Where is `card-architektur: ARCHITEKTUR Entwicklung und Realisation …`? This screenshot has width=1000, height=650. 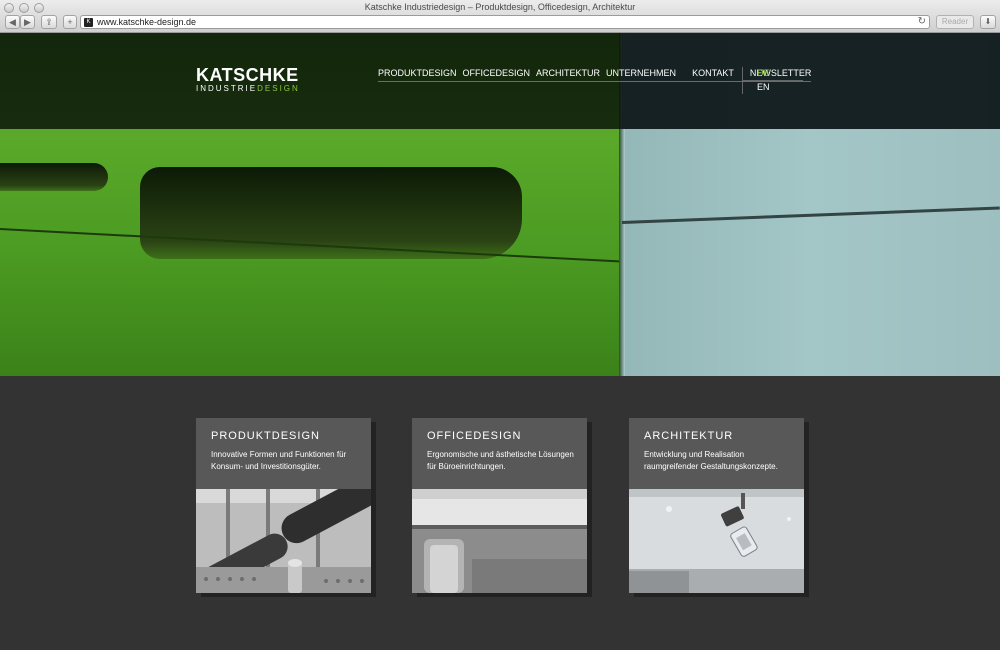
card-architektur: ARCHITEKTUR Entwicklung und Realisation … is located at coordinates (716, 505).